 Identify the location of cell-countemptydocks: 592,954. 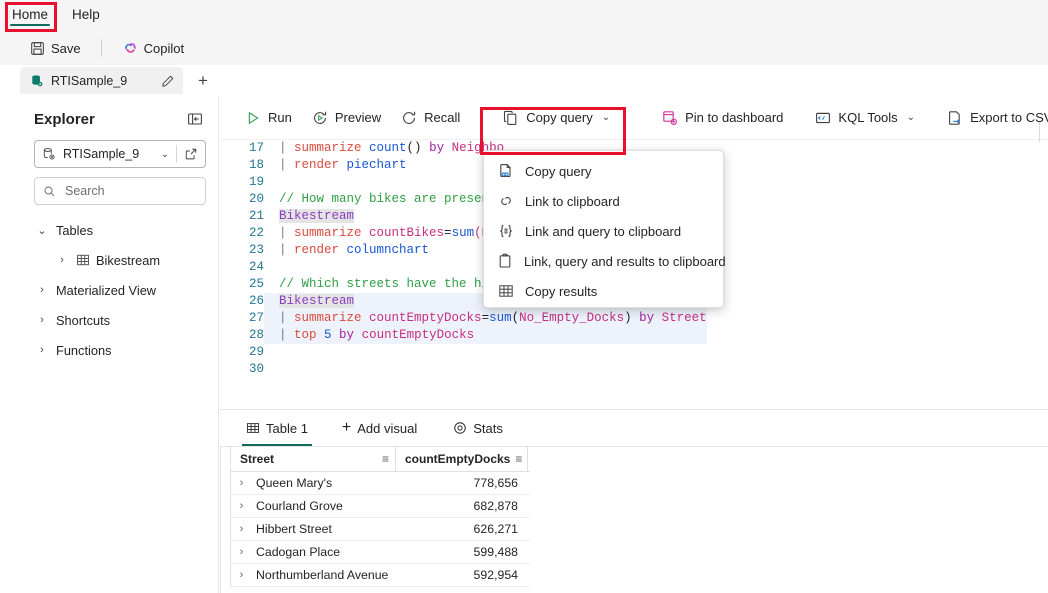
(495, 575).